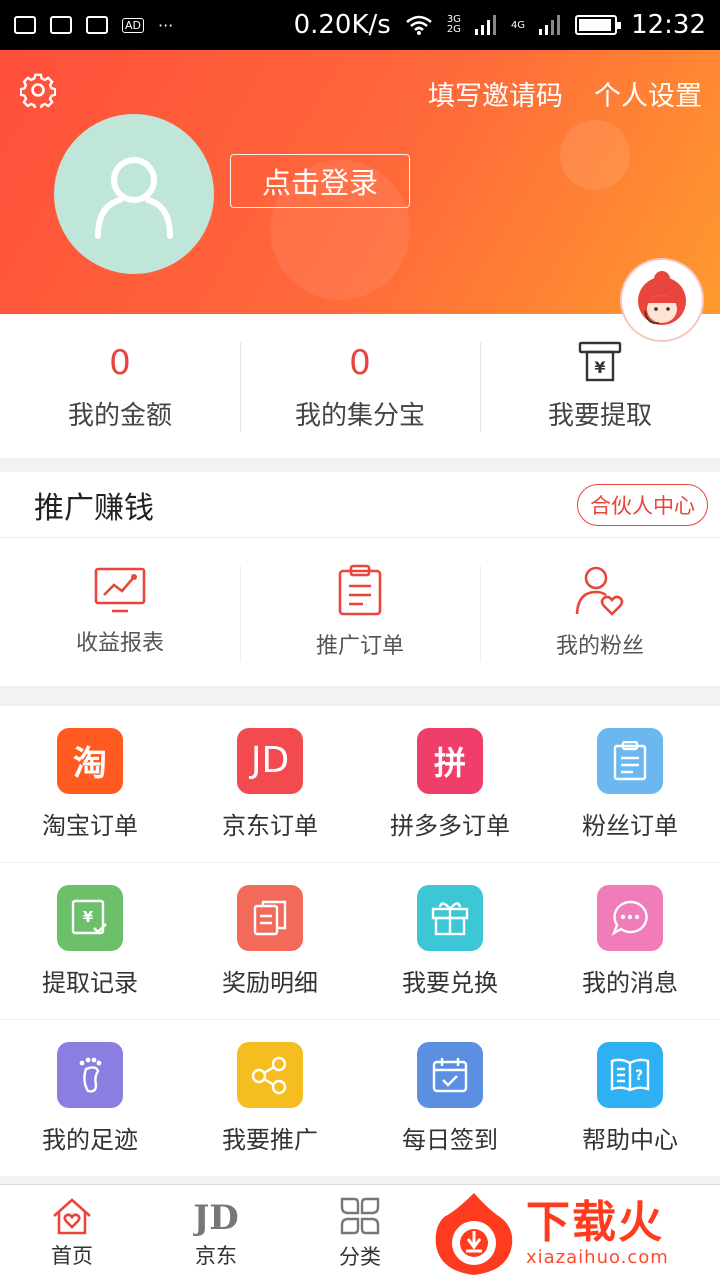  I want to click on footprint-icon, so click(90, 1075).